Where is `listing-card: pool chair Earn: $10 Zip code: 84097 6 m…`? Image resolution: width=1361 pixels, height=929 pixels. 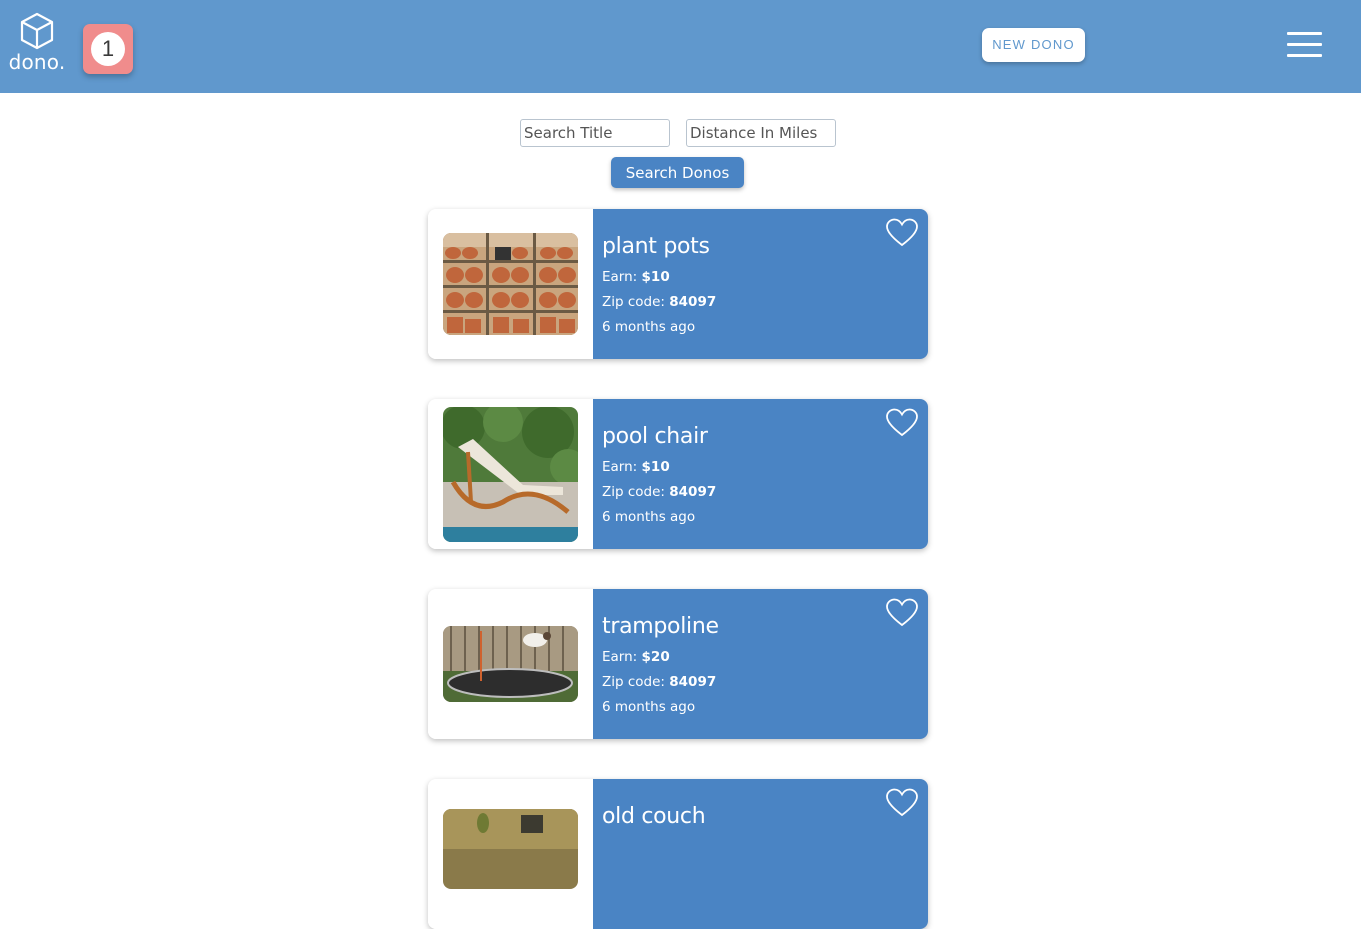 listing-card: pool chair Earn: $10 Zip code: 84097 6 m… is located at coordinates (678, 474).